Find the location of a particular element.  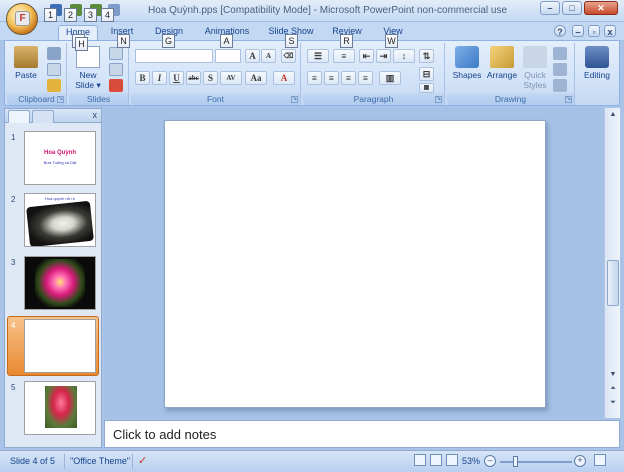

drawing-launcher: ↘ is located at coordinates (568, 99).